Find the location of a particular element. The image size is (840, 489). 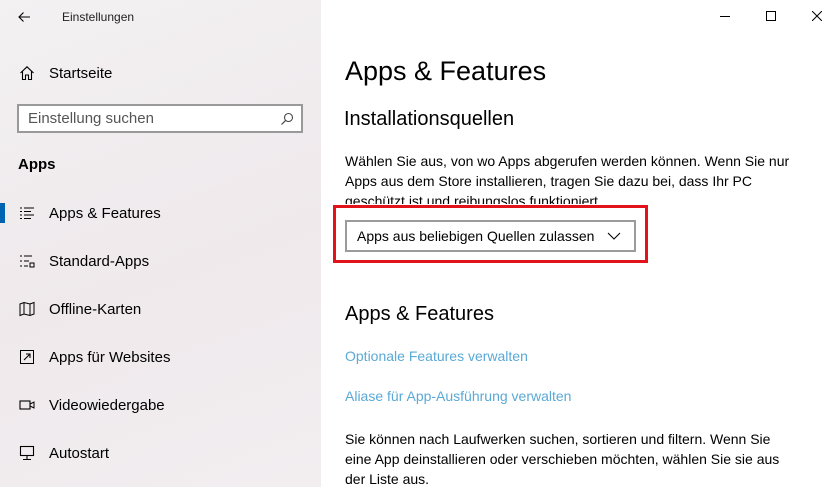

back-arrow-icon is located at coordinates (24, 17).